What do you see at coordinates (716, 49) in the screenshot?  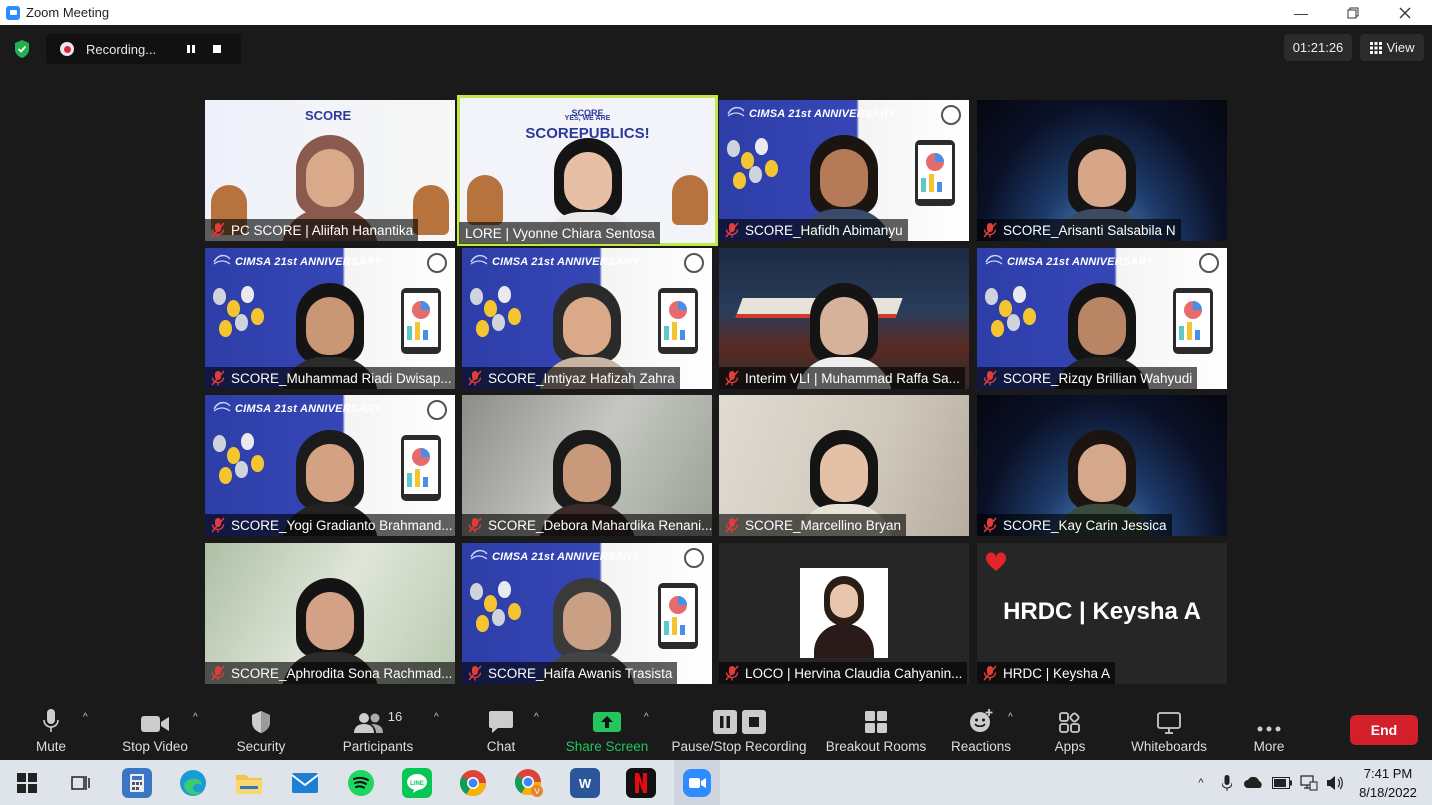 I see `meeting-top-bar: Recording... 01:21:26 View` at bounding box center [716, 49].